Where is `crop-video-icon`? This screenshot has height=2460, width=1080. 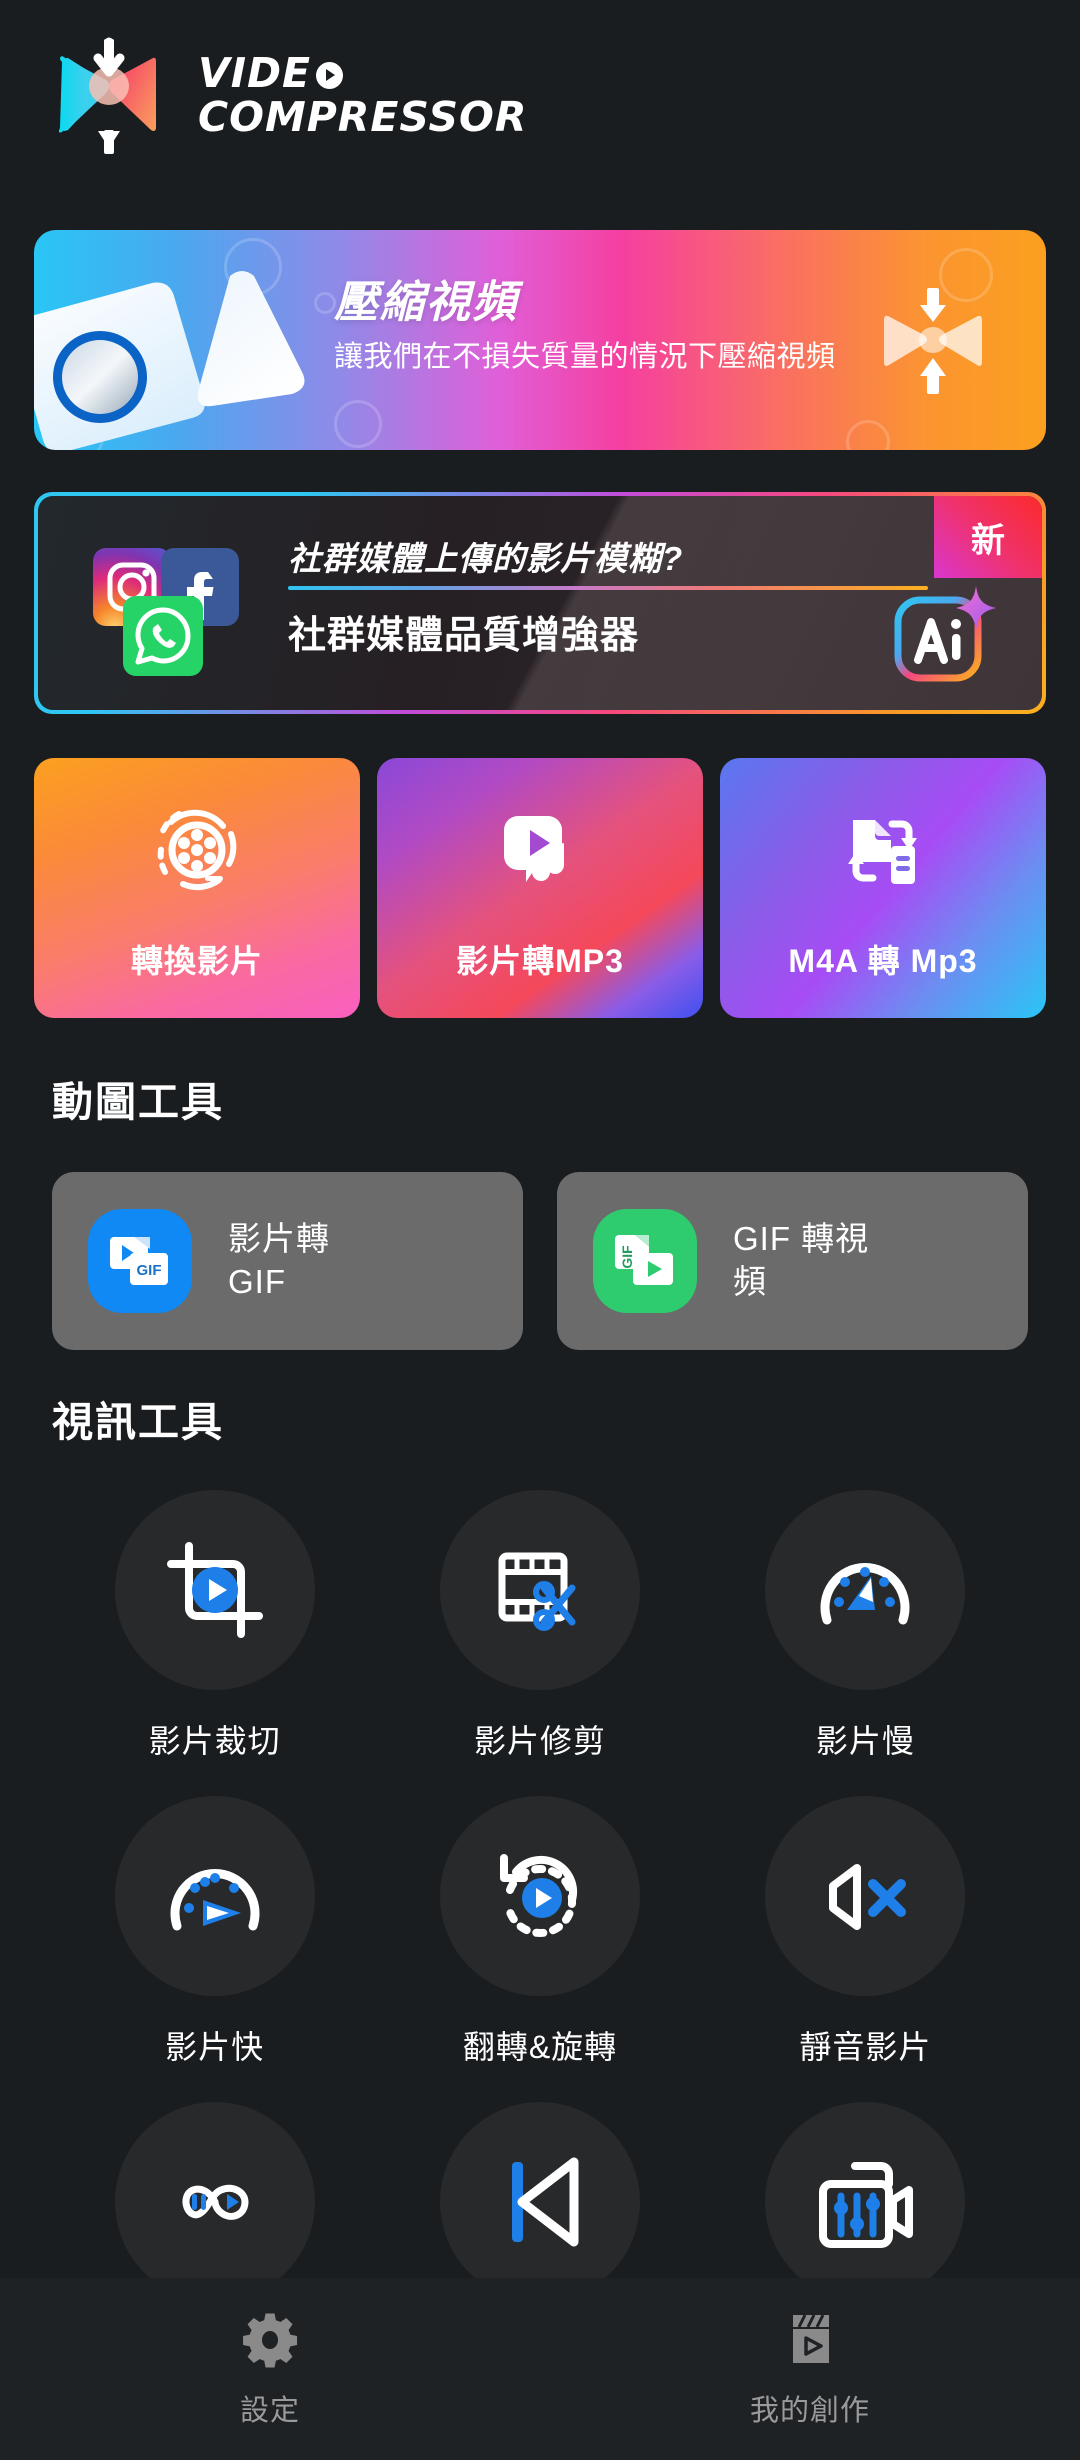
crop-video-icon is located at coordinates (214, 1590).